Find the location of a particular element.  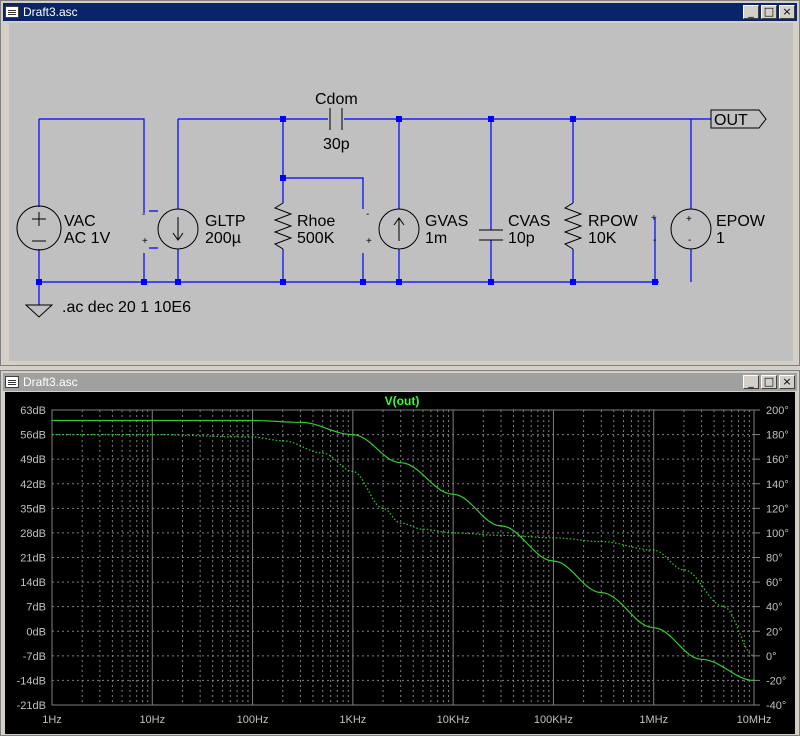

epow-wire is located at coordinates (682, 200).